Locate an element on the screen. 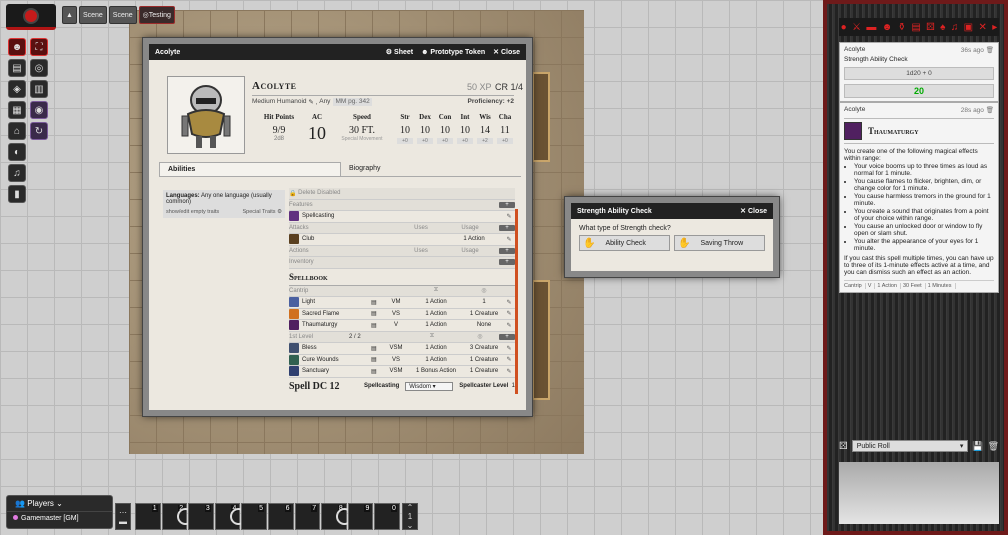  lighting-tool-button: ◐ is located at coordinates (17, 152).